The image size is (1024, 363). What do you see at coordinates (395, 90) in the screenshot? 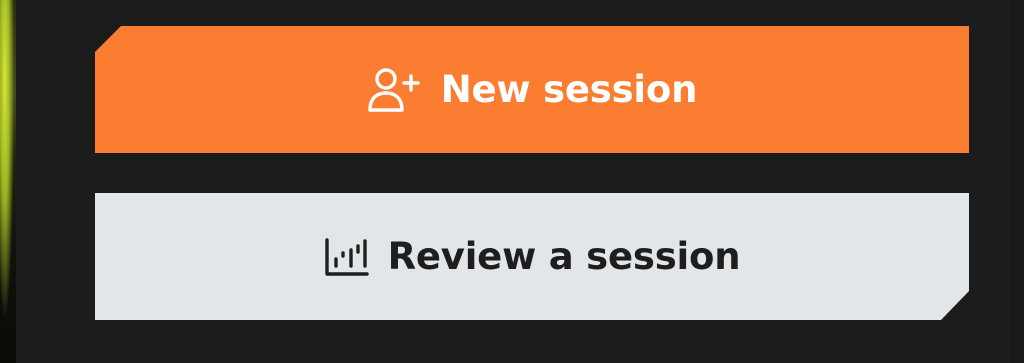
I see `user-plus-icon` at bounding box center [395, 90].